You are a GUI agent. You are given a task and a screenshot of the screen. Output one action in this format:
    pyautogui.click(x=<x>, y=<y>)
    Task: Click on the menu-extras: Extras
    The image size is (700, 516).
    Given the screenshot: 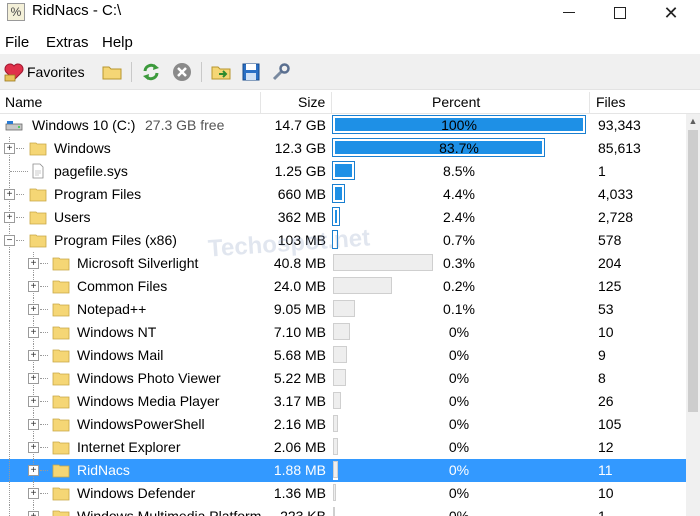 What is the action you would take?
    pyautogui.click(x=67, y=42)
    